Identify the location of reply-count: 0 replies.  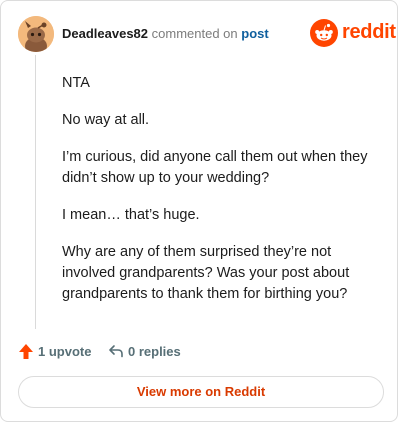
(154, 351).